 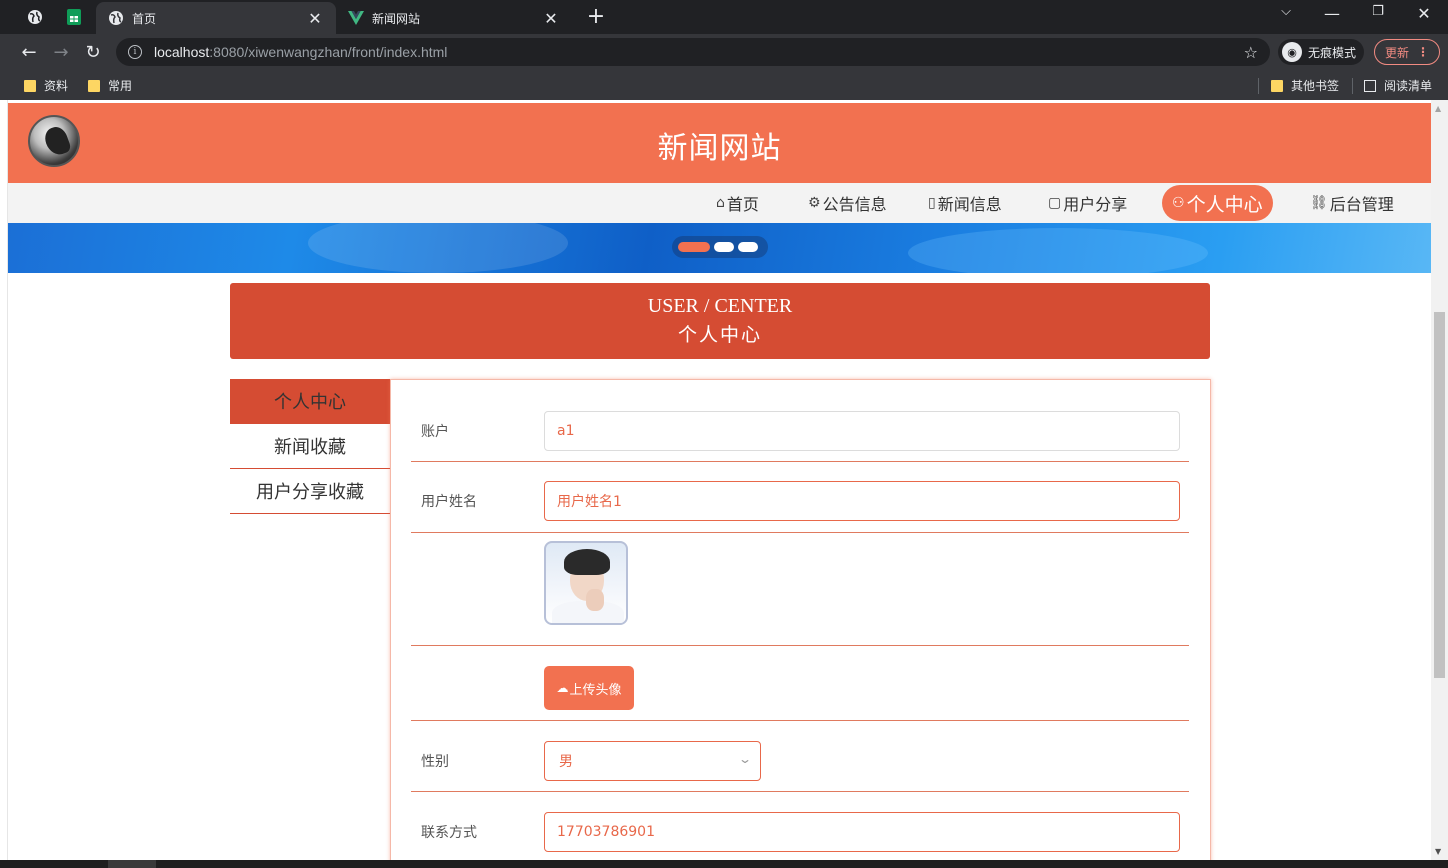 What do you see at coordinates (719, 143) in the screenshot?
I see `site-header: 新闻网站` at bounding box center [719, 143].